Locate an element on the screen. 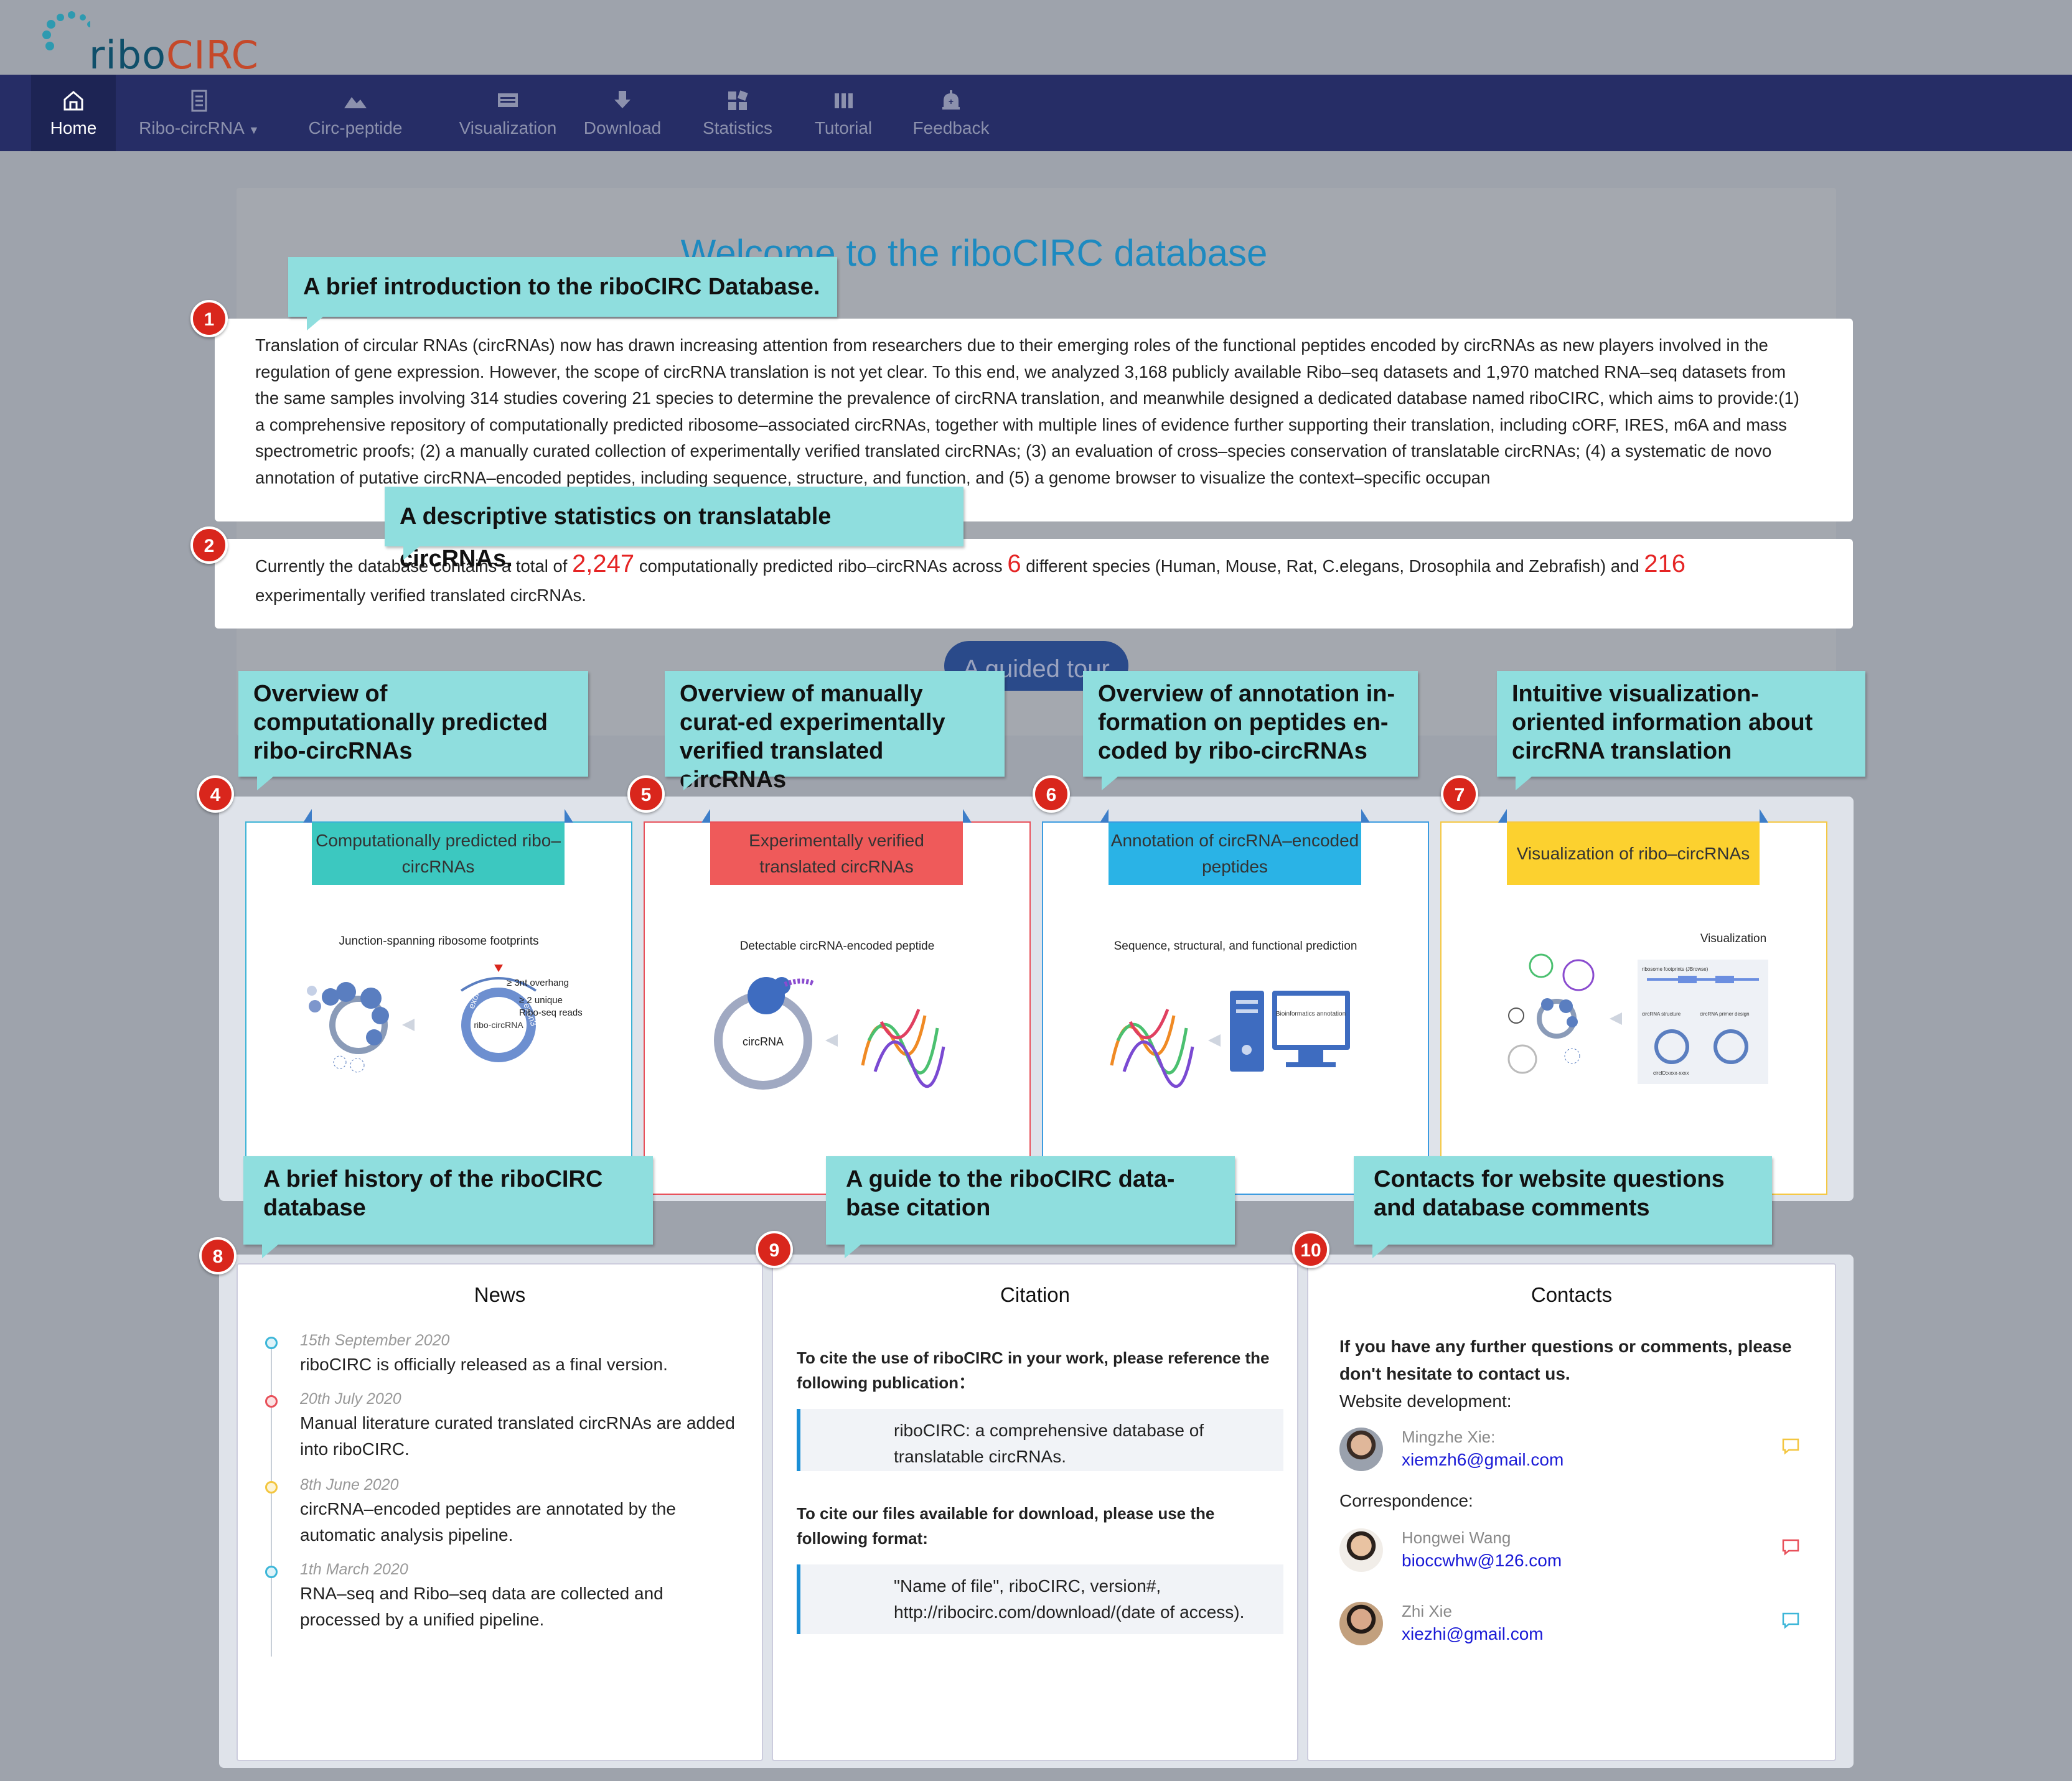  nav-circ-peptide: Circ-peptide is located at coordinates (355, 113).